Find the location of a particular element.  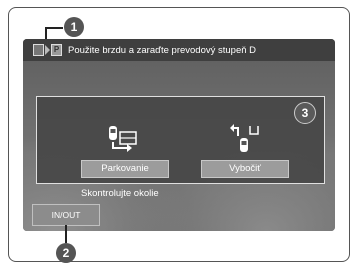

callout-3: 3 is located at coordinates (305, 113).